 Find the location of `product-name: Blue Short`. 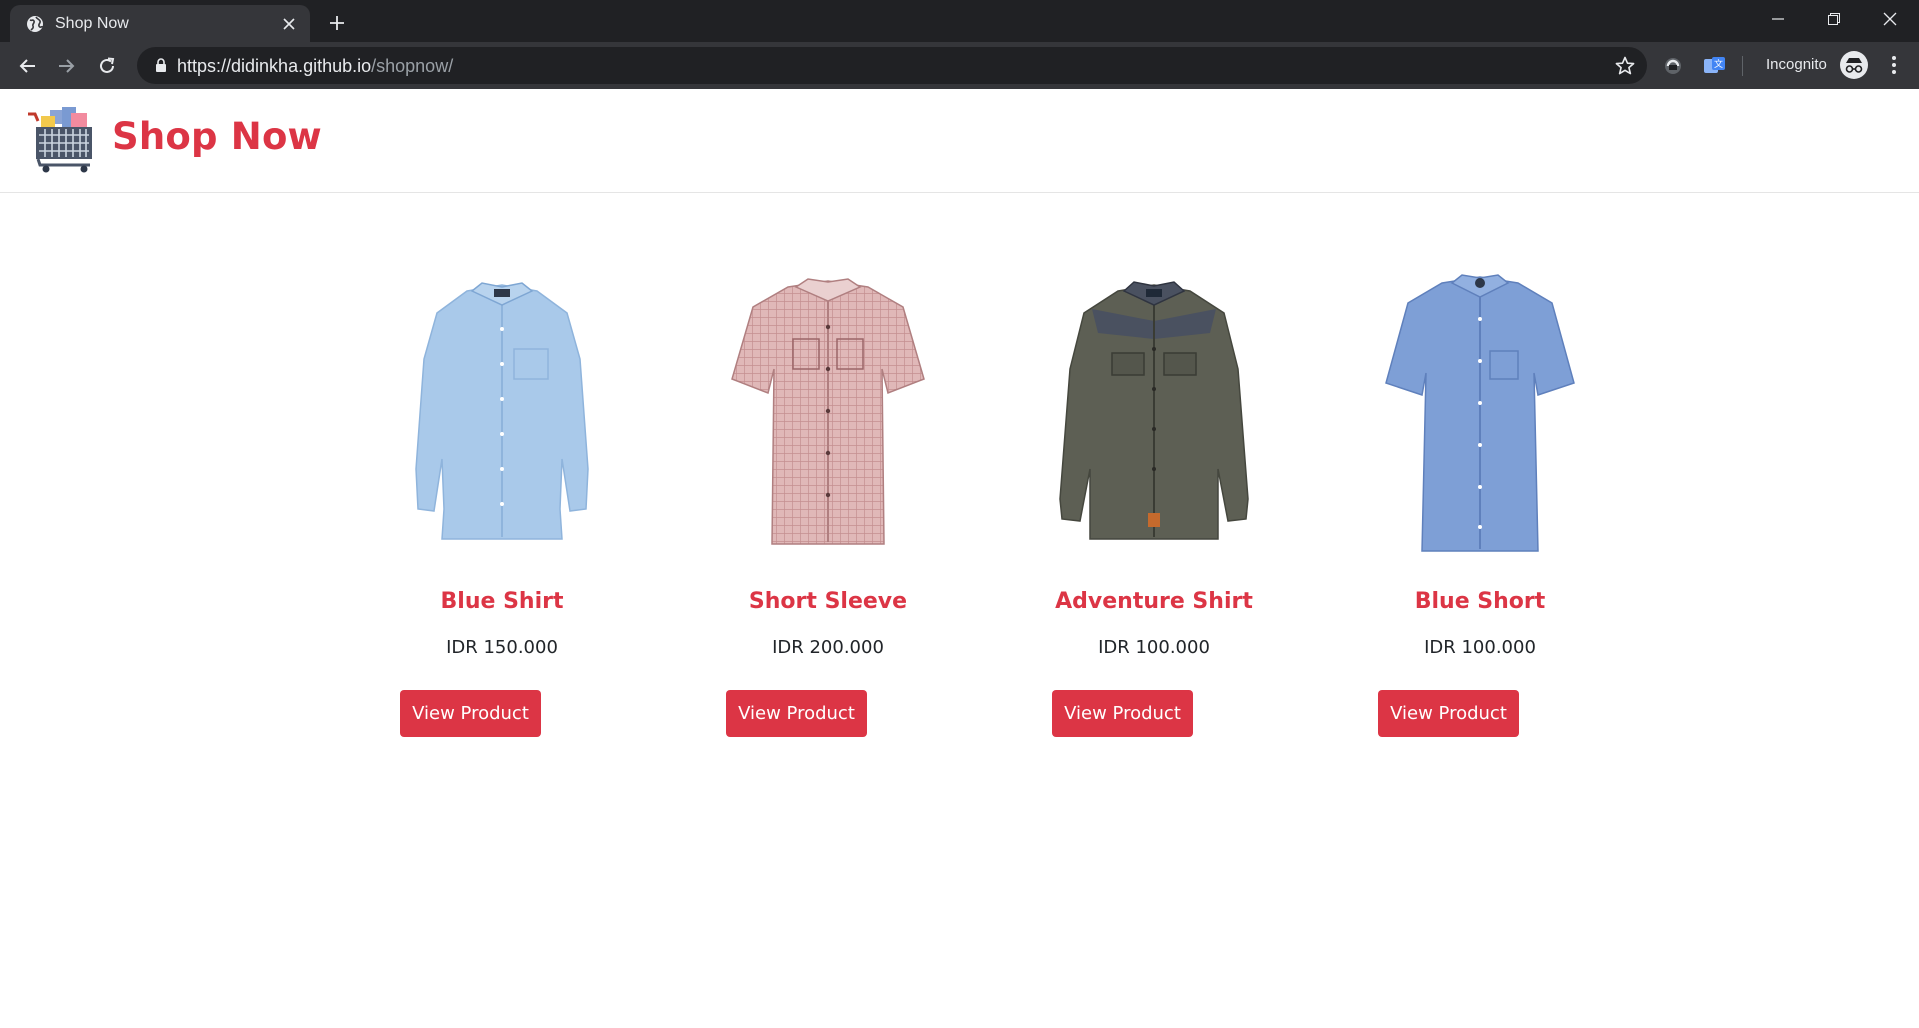

product-name: Blue Short is located at coordinates (1480, 601).